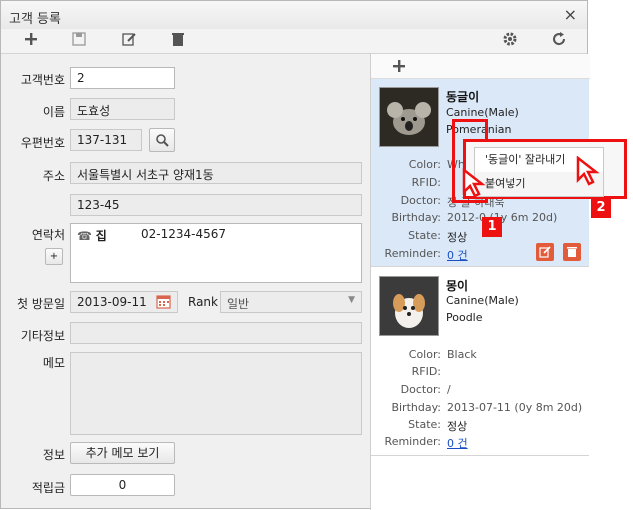 The width and height of the screenshot is (633, 510). Describe the element at coordinates (449, 389) in the screenshot. I see `doctor-value: /` at that location.